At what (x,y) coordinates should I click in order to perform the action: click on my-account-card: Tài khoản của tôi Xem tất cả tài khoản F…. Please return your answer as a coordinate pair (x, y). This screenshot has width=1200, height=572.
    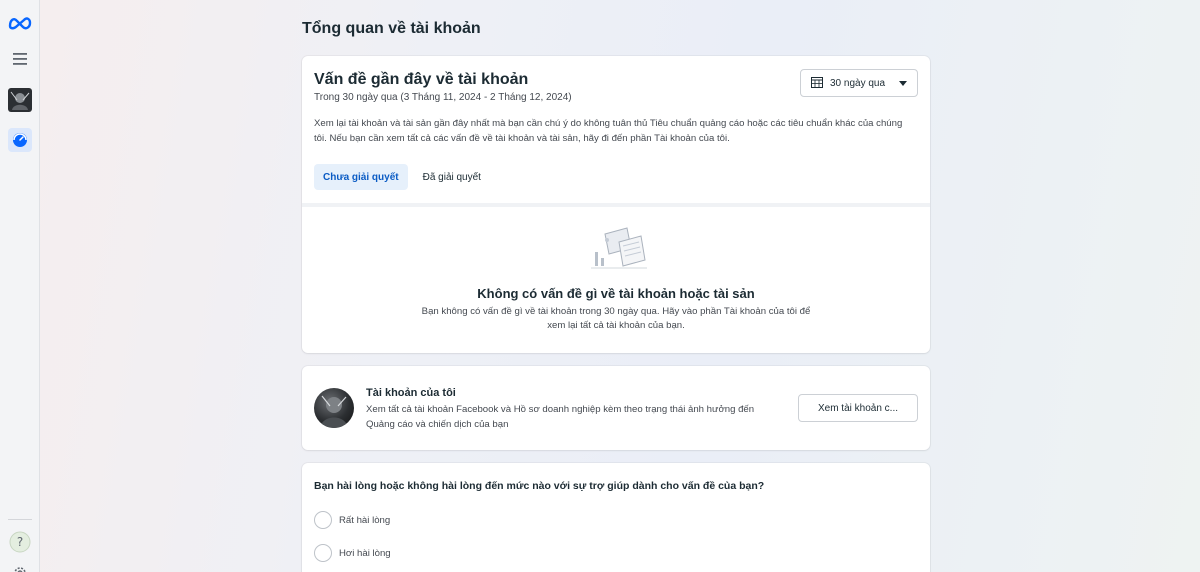
    Looking at the image, I should click on (616, 408).